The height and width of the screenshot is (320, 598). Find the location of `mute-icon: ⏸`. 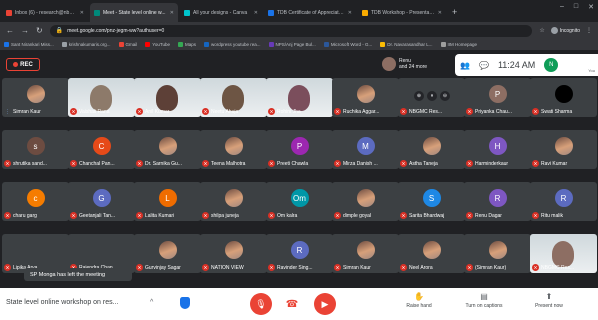

mute-icon: ⏸ is located at coordinates (432, 96).